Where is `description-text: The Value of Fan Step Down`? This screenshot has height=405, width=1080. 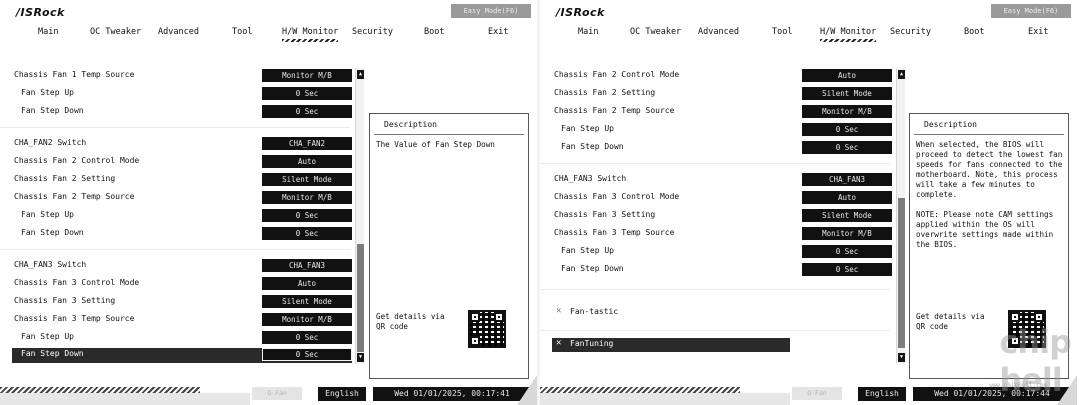
description-text: The Value of Fan Step Down is located at coordinates (435, 144).